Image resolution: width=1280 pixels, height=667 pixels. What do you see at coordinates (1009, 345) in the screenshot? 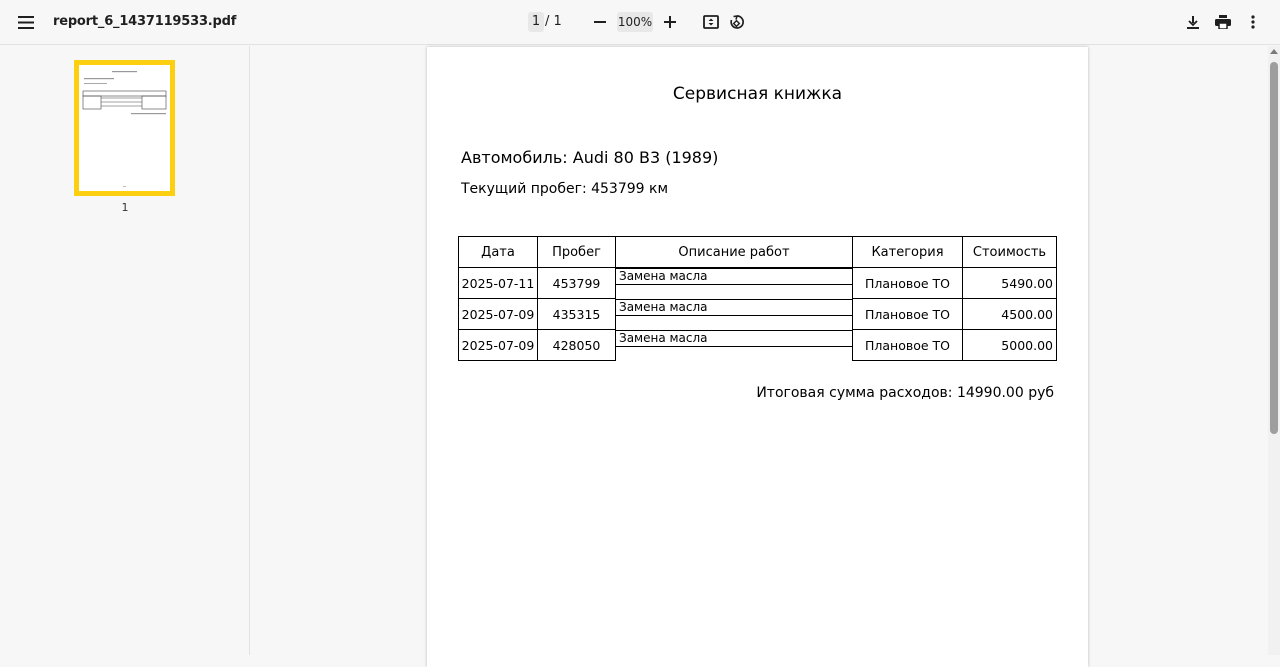
I see `cell-cost: 5000.00` at bounding box center [1009, 345].